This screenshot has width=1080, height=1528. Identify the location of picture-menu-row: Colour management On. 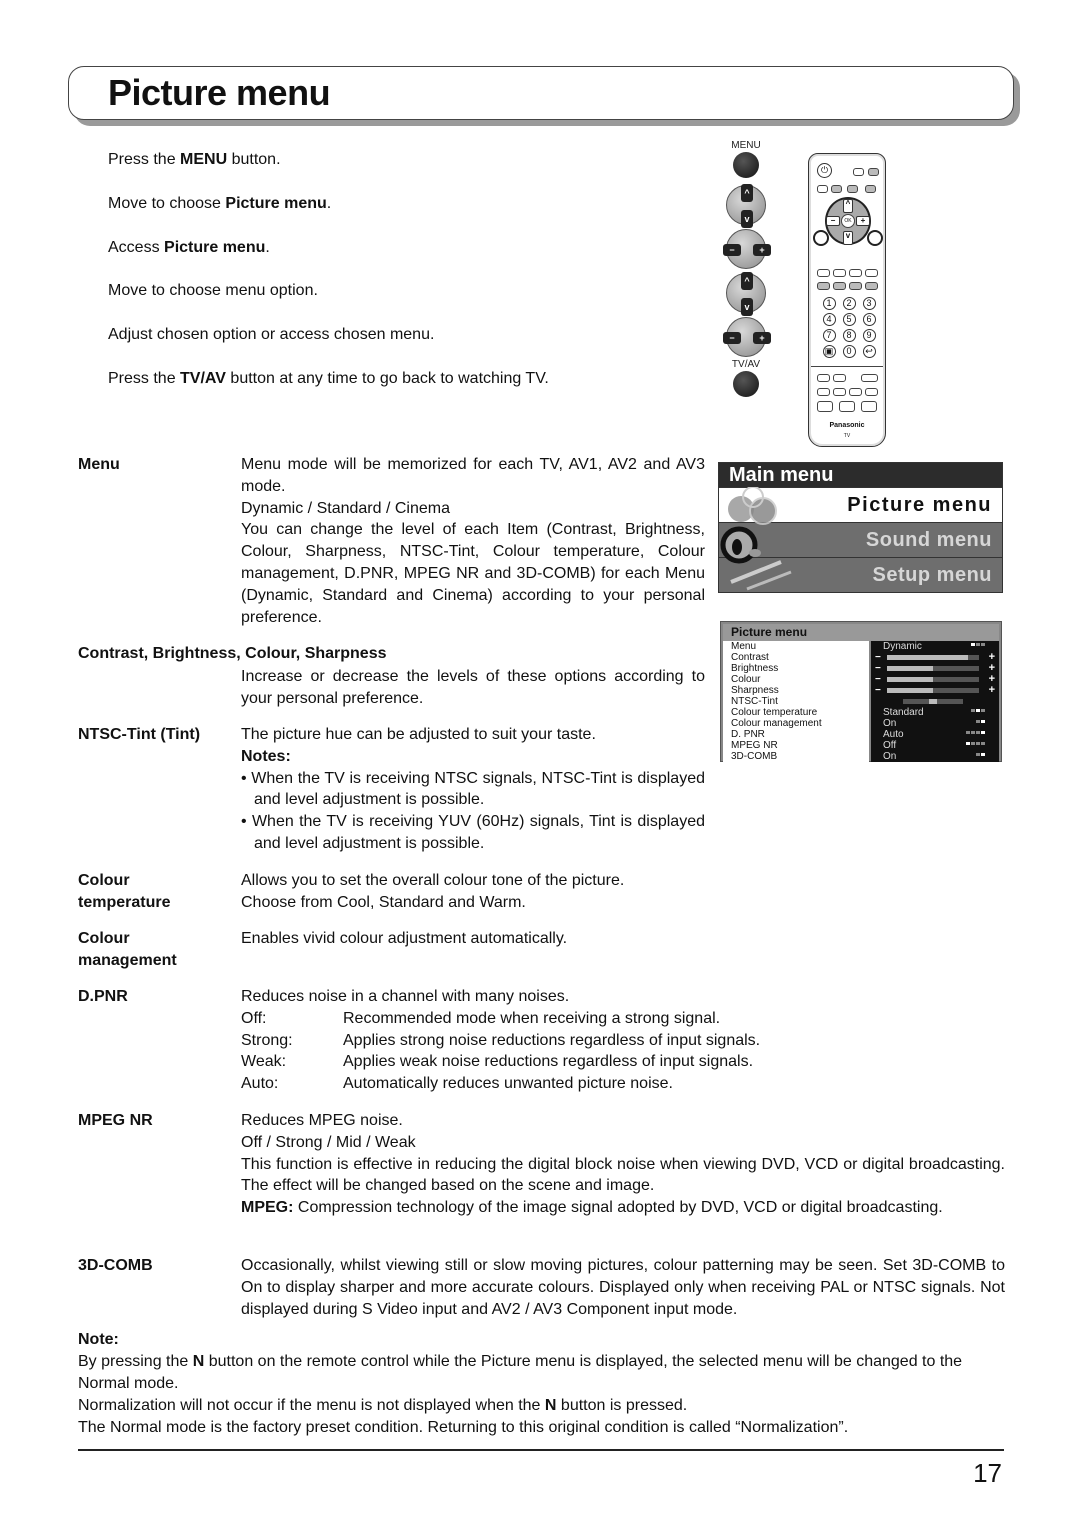
(861, 723).